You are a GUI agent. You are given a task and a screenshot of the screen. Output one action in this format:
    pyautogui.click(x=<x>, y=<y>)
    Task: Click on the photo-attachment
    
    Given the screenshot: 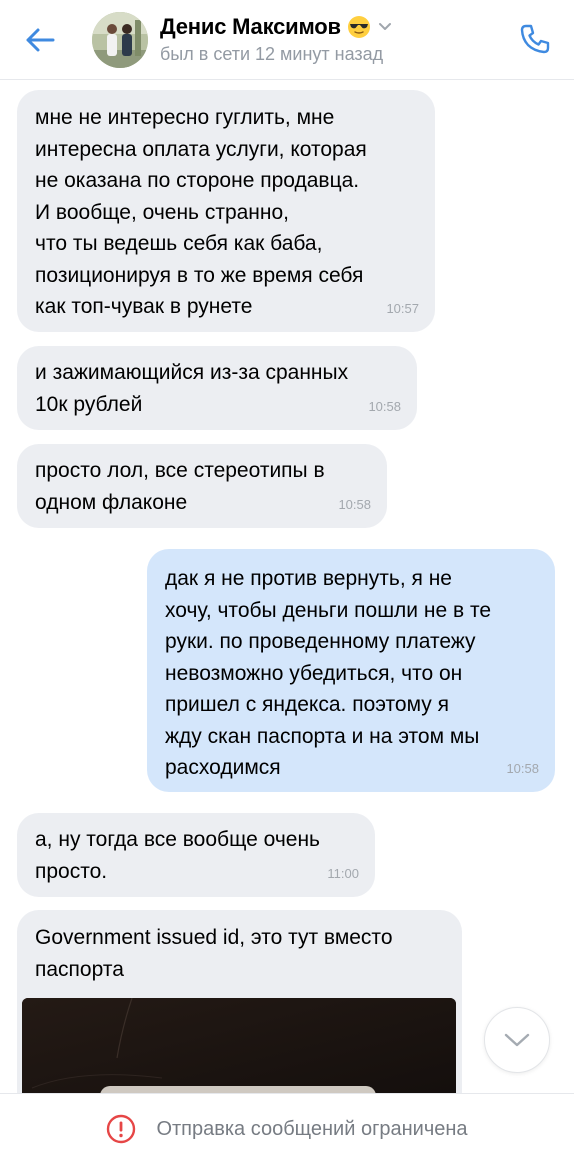 What is the action you would take?
    pyautogui.click(x=239, y=1053)
    